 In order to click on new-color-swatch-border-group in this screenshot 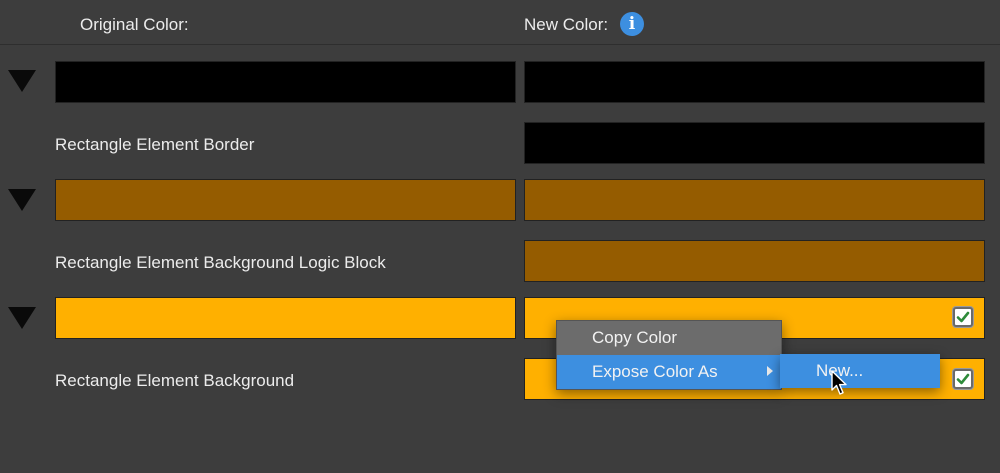, I will do `click(754, 82)`.